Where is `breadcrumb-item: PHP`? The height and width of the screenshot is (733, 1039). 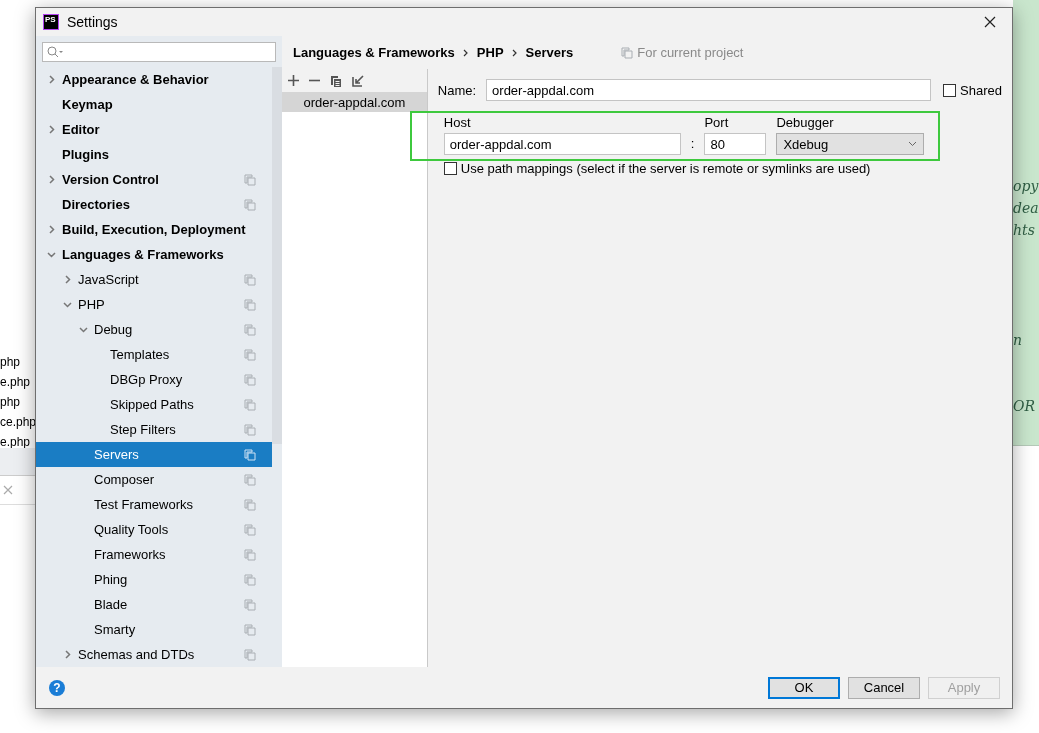
breadcrumb-item: PHP is located at coordinates (490, 52).